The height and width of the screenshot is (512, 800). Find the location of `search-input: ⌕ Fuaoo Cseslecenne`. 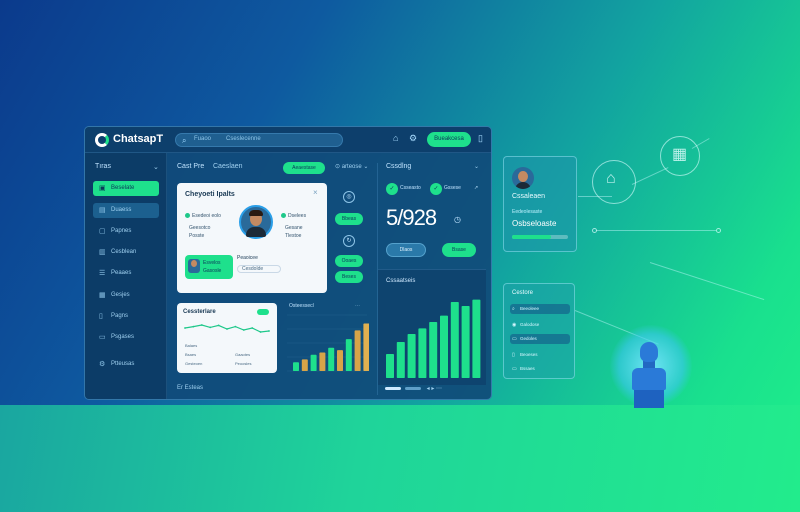

search-input: ⌕ Fuaoo Cseslecenne is located at coordinates (259, 140).